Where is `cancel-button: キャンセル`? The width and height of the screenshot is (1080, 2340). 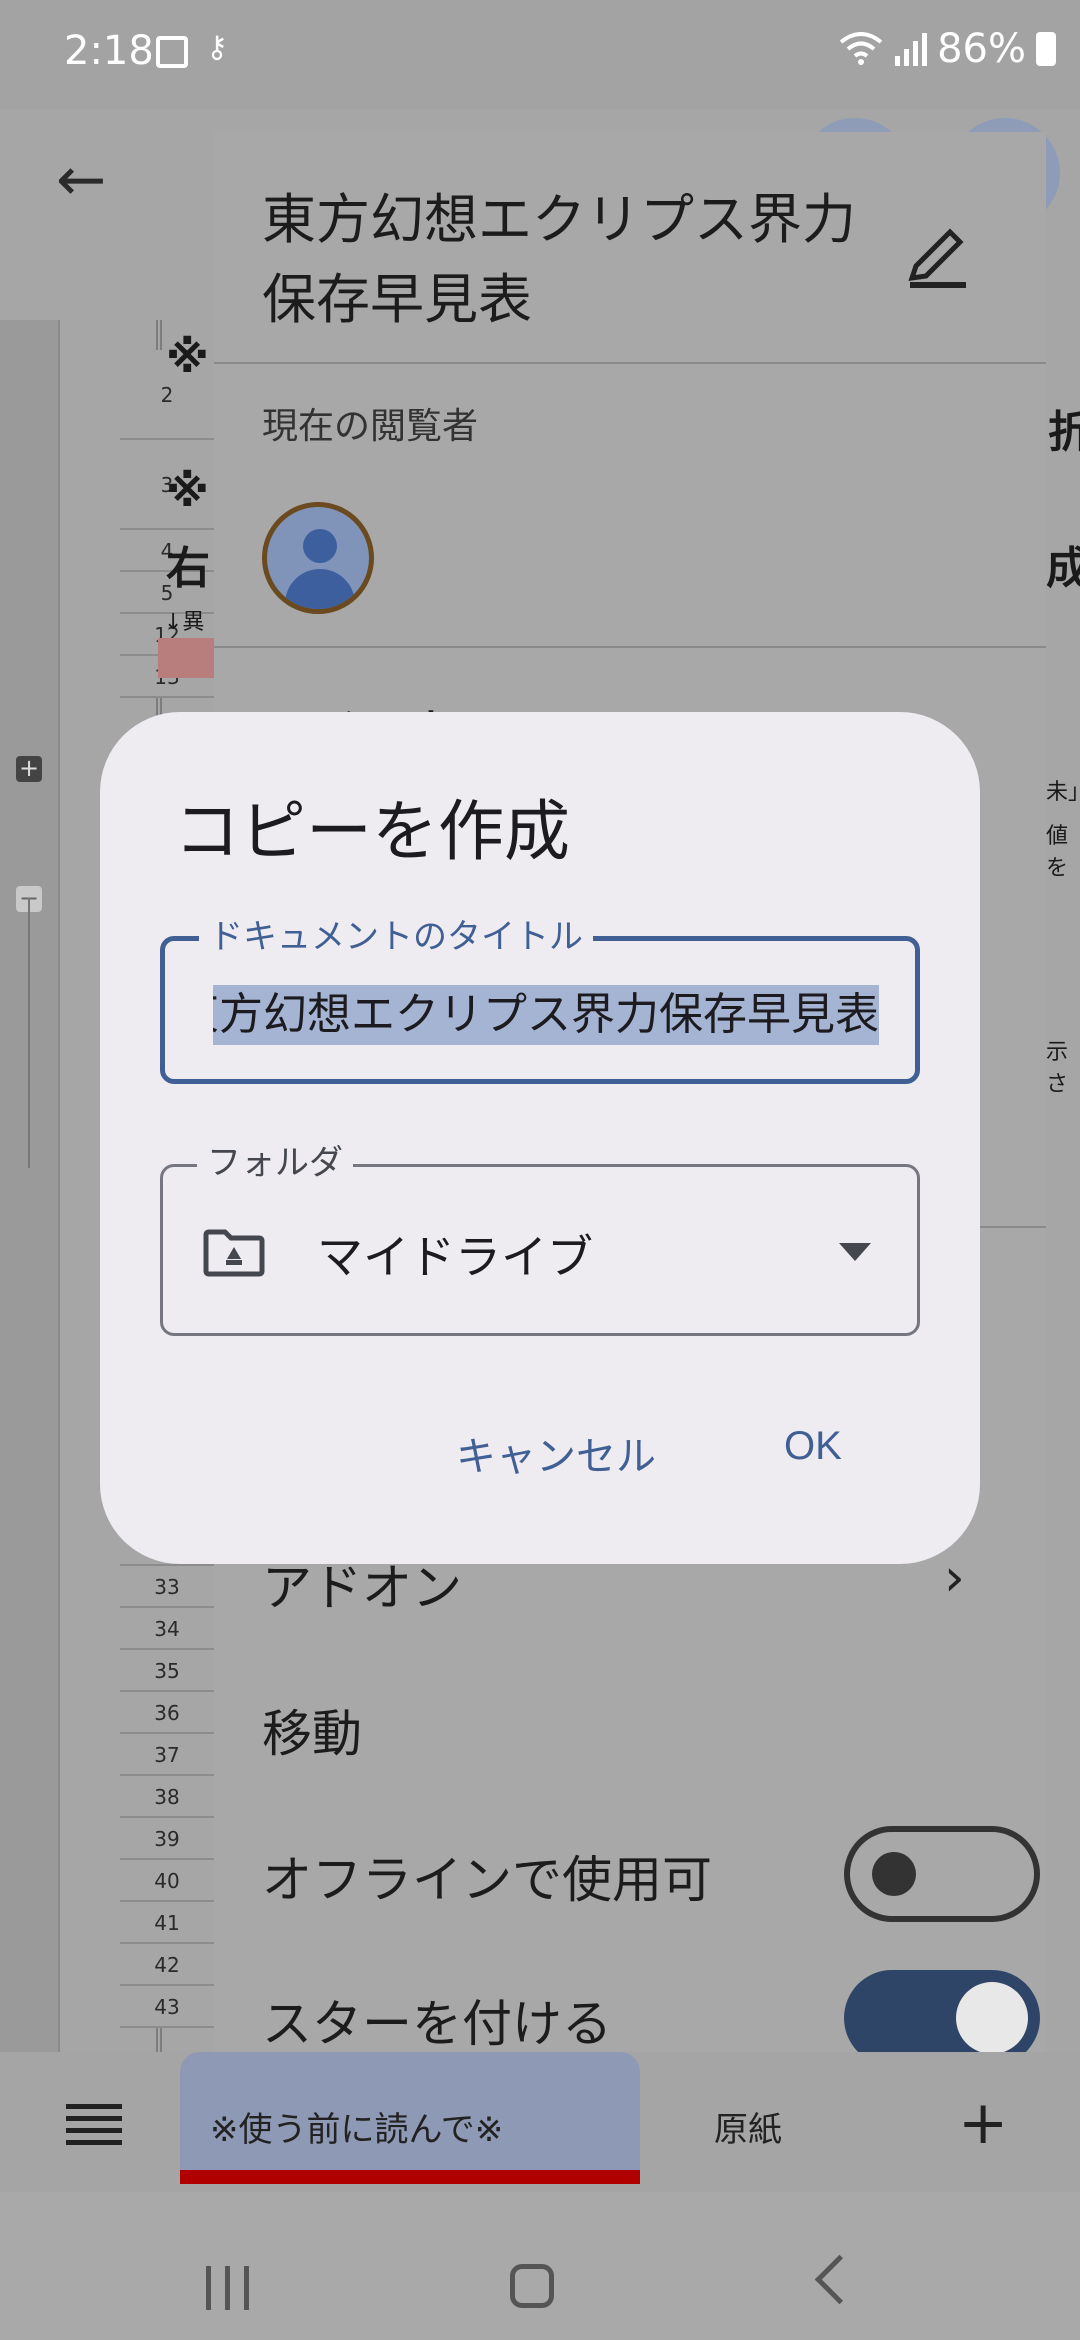 cancel-button: キャンセル is located at coordinates (556, 1453).